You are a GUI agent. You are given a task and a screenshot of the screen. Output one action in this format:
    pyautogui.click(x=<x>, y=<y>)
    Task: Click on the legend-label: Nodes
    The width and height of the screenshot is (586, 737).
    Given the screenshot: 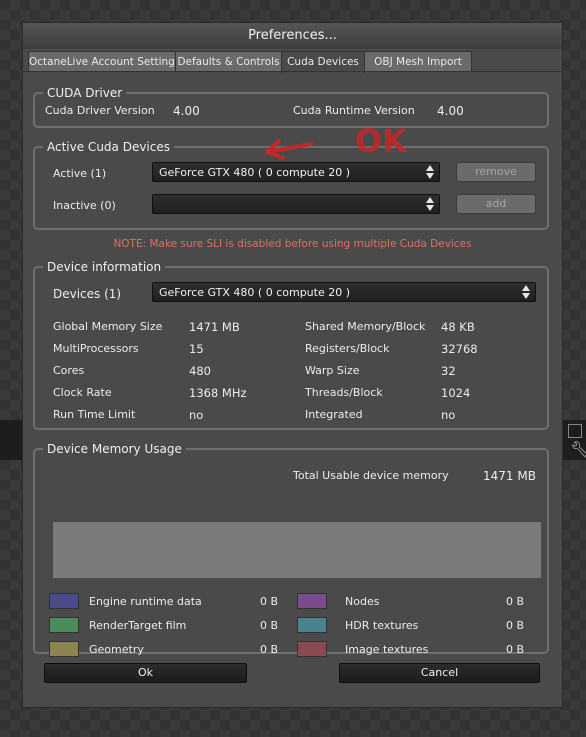 What is the action you would take?
    pyautogui.click(x=362, y=601)
    